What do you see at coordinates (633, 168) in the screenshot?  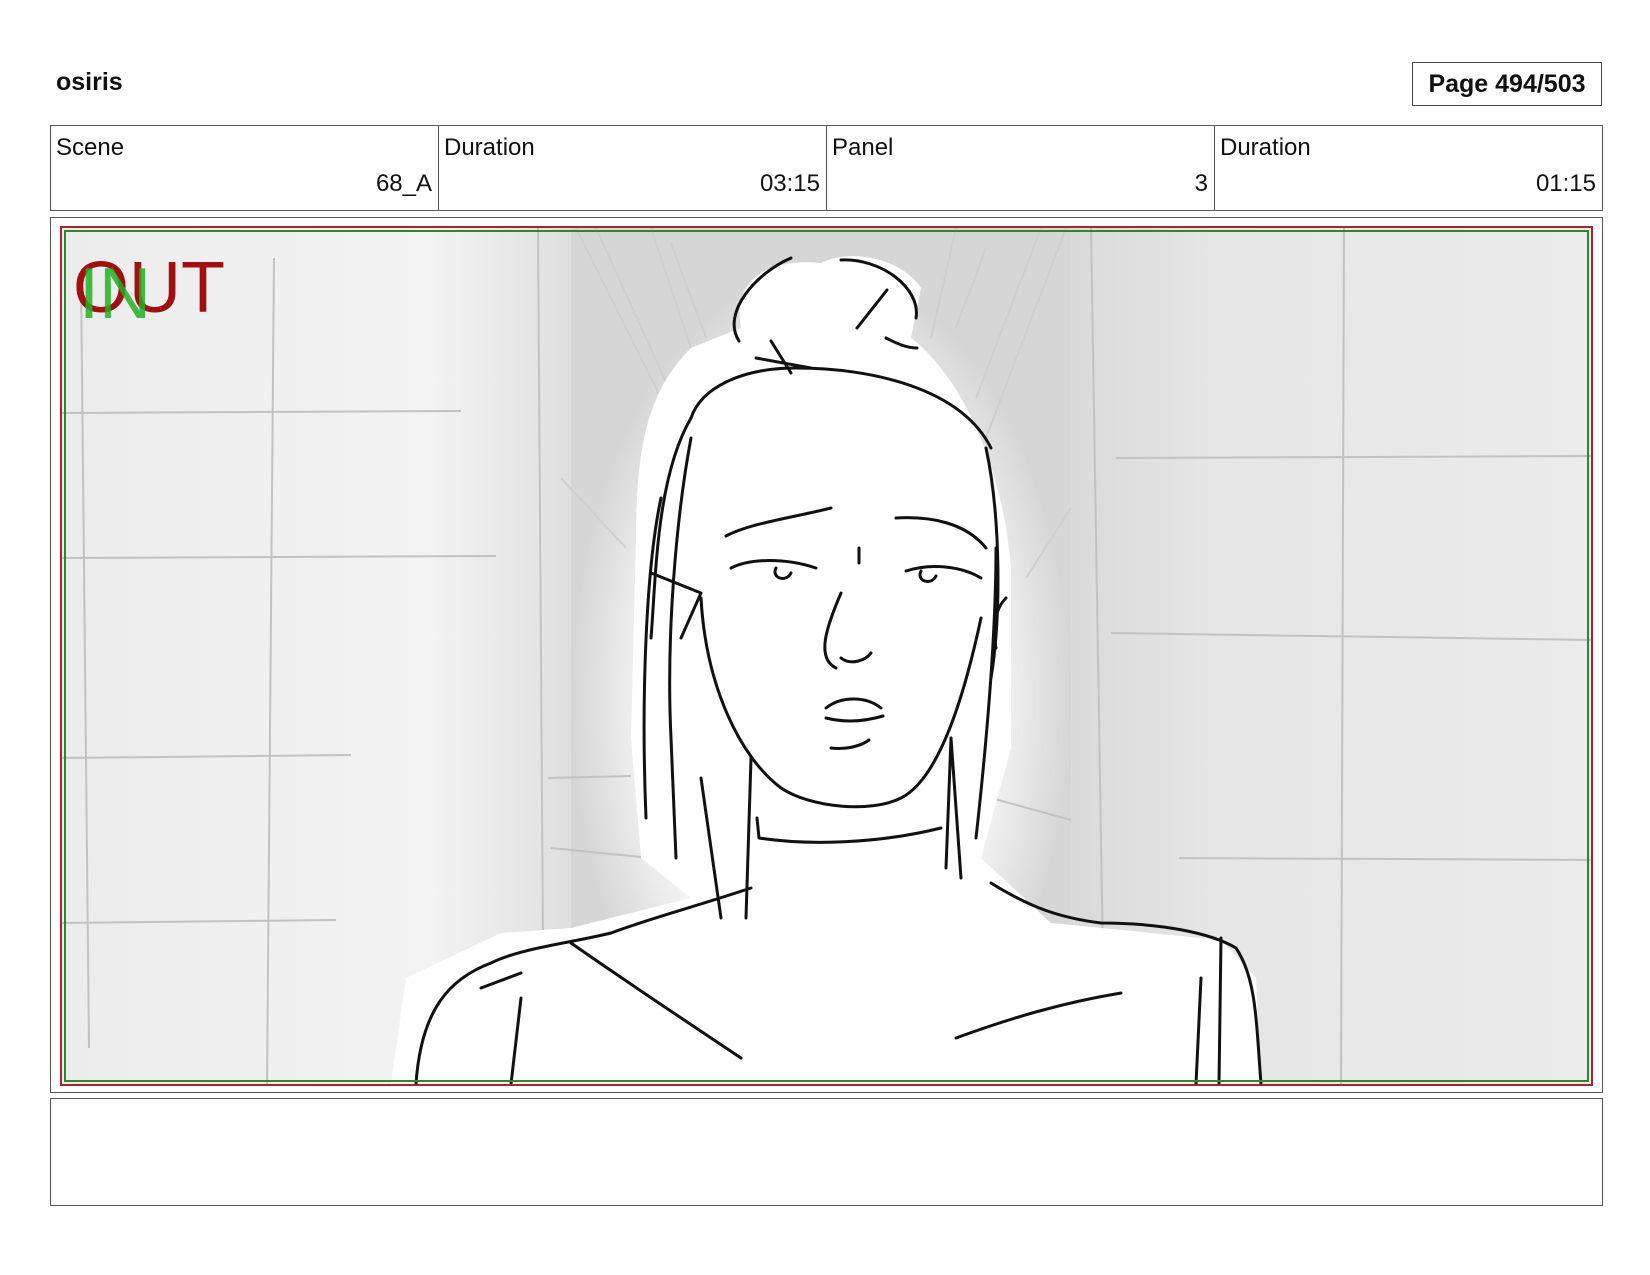 I see `scene-duration-cell: Duration 03:15` at bounding box center [633, 168].